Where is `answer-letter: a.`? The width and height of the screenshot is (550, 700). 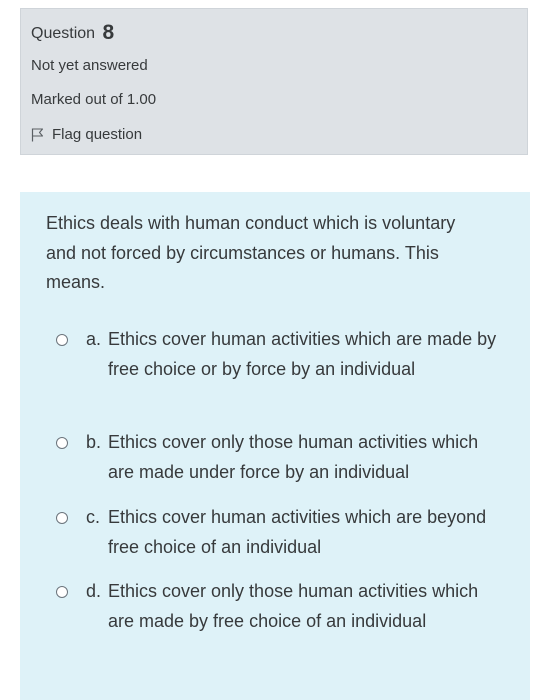 answer-letter: a. is located at coordinates (94, 339).